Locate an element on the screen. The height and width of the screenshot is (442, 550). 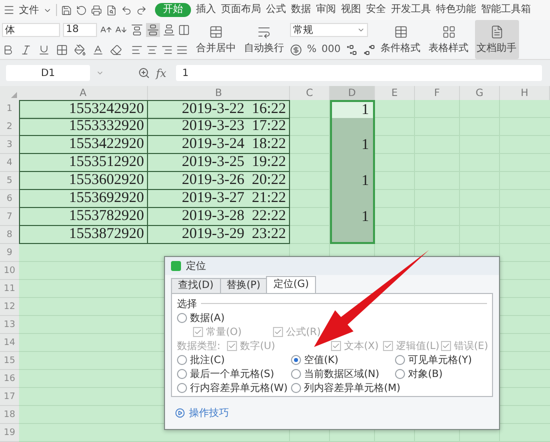
refresh-icon is located at coordinates (81, 10).